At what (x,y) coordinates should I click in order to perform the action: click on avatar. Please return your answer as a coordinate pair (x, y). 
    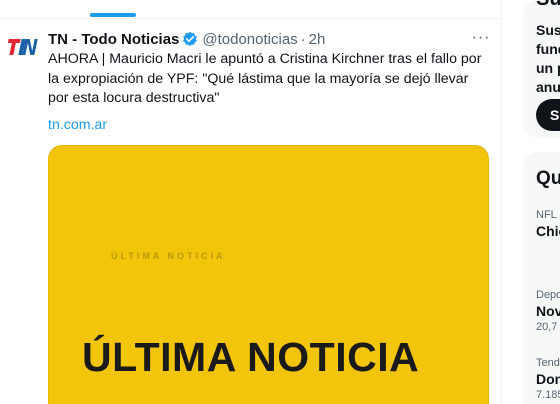
    Looking at the image, I should click on (22, 47).